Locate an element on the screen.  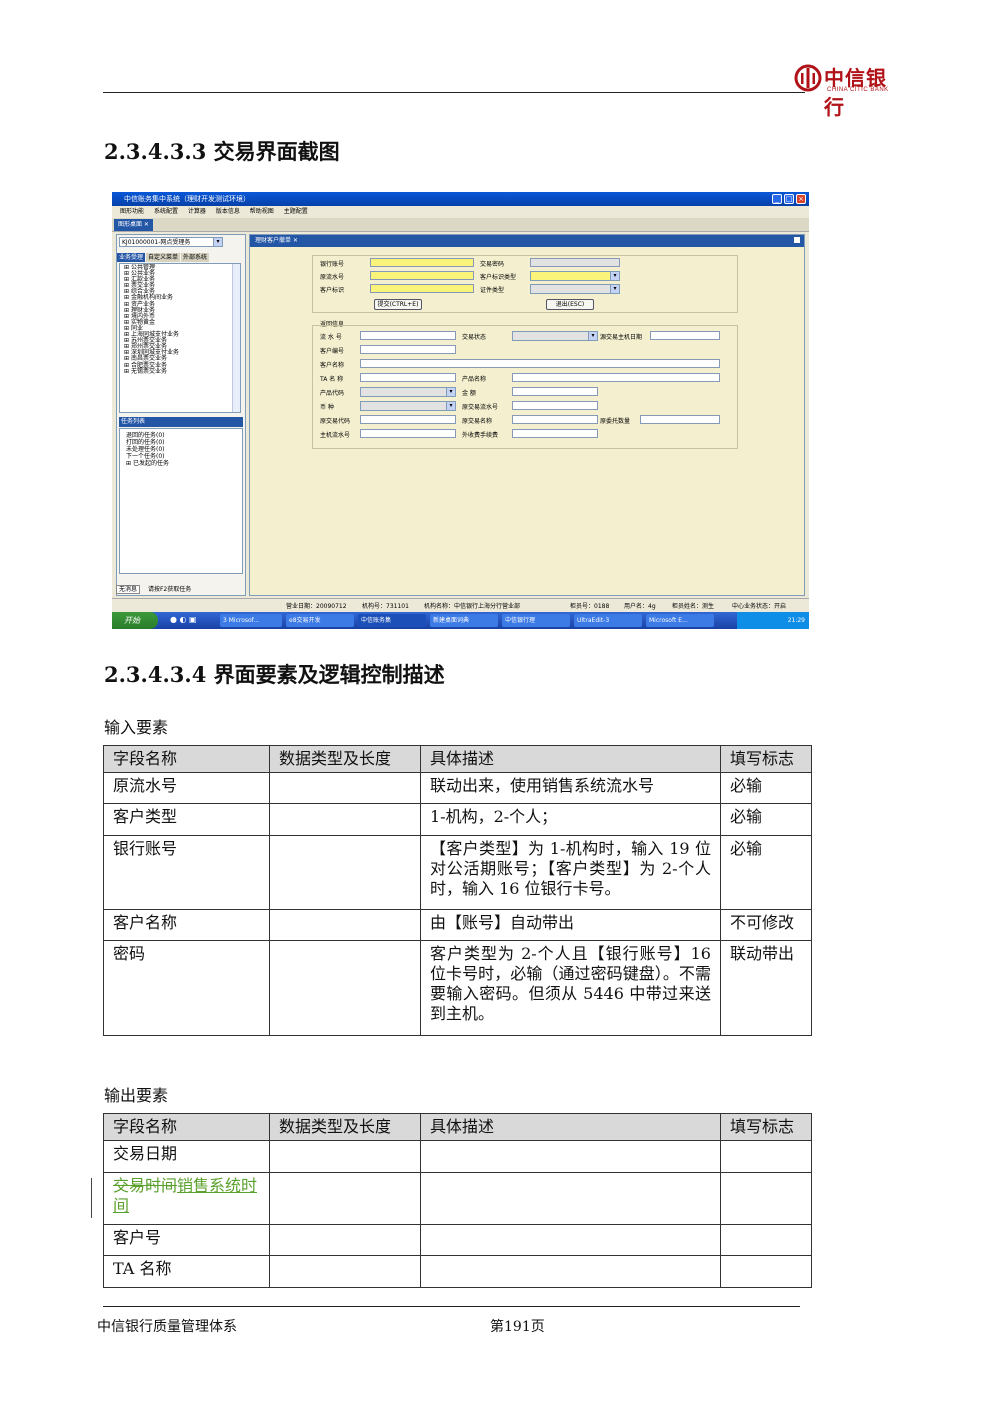
input-elements-label: 输入要素 is located at coordinates (136, 727).